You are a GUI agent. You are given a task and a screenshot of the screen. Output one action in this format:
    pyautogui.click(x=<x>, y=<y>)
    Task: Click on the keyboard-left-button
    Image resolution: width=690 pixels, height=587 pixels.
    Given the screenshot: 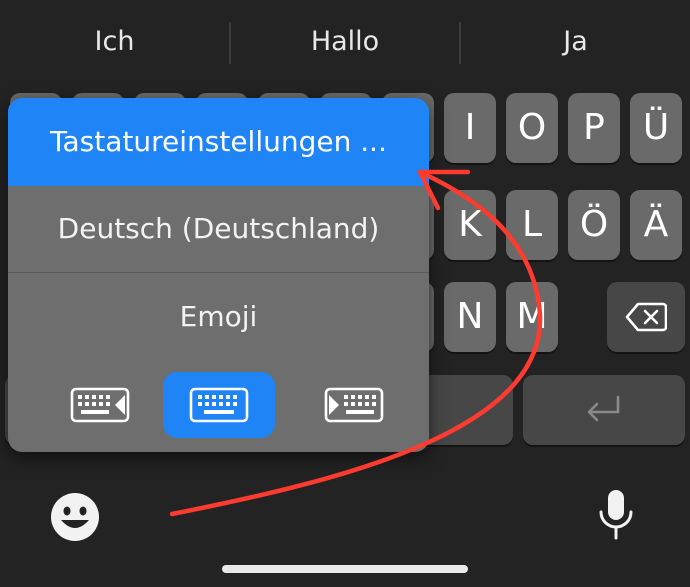 What is the action you would take?
    pyautogui.click(x=100, y=405)
    